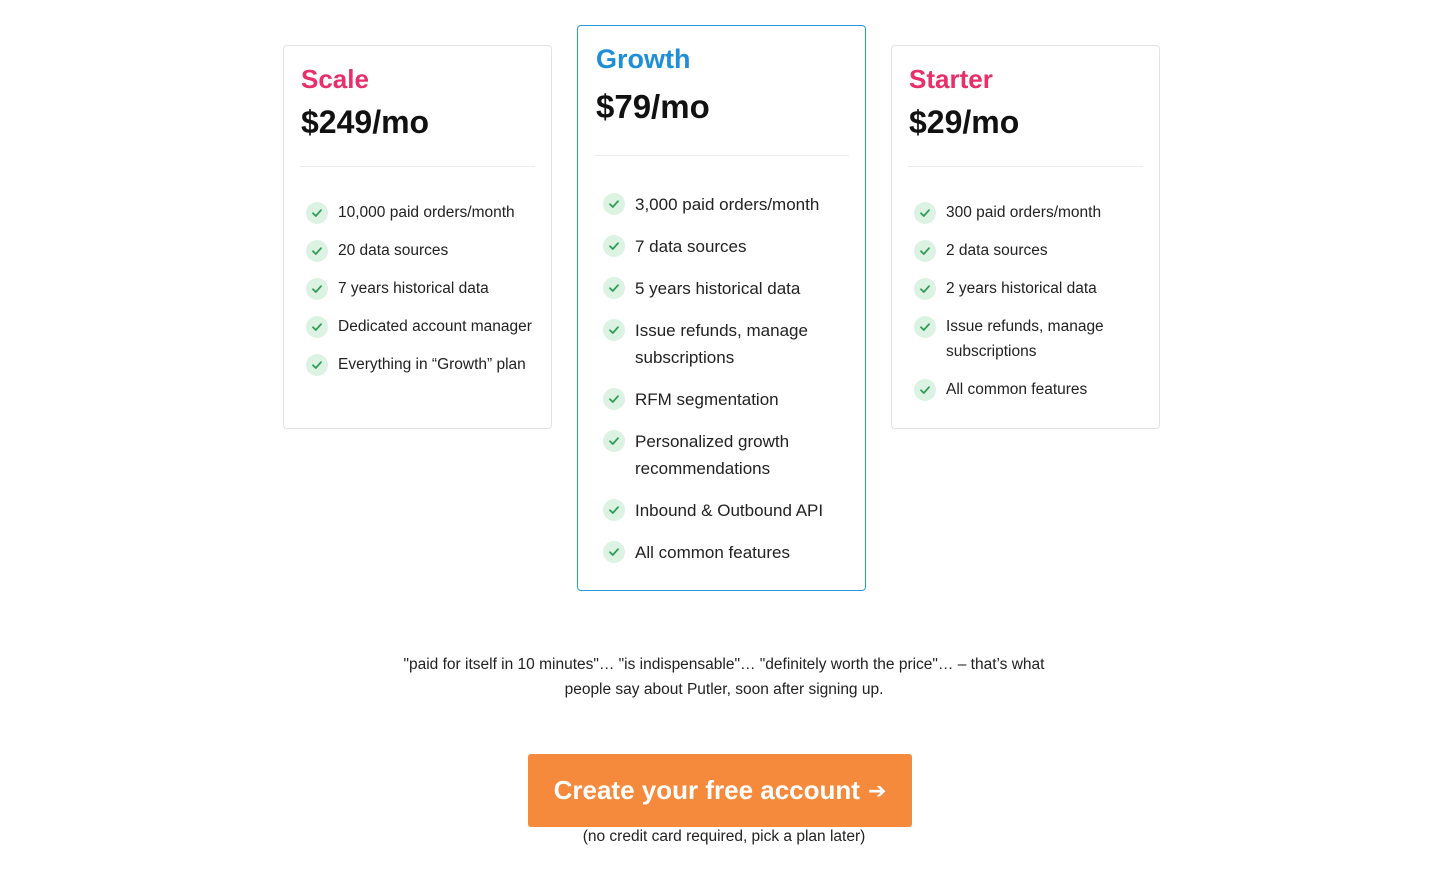 The height and width of the screenshot is (870, 1448). Describe the element at coordinates (951, 79) in the screenshot. I see `plan-name: Starter` at that location.